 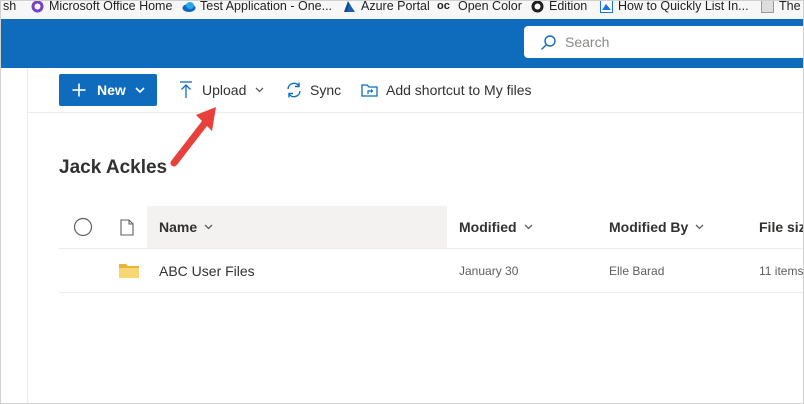 What do you see at coordinates (548, 42) in the screenshot?
I see `search-icon` at bounding box center [548, 42].